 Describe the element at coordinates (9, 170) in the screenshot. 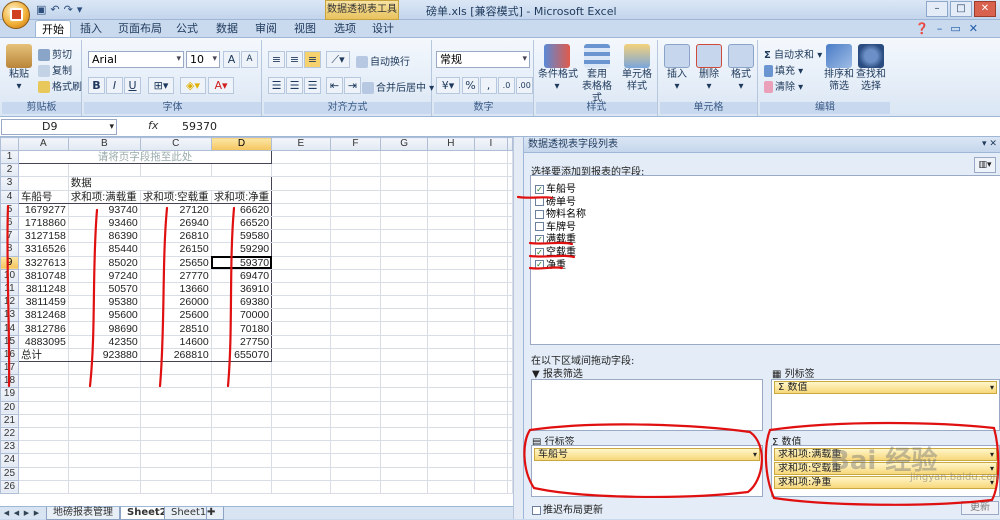

I see `row-header: 2` at that location.